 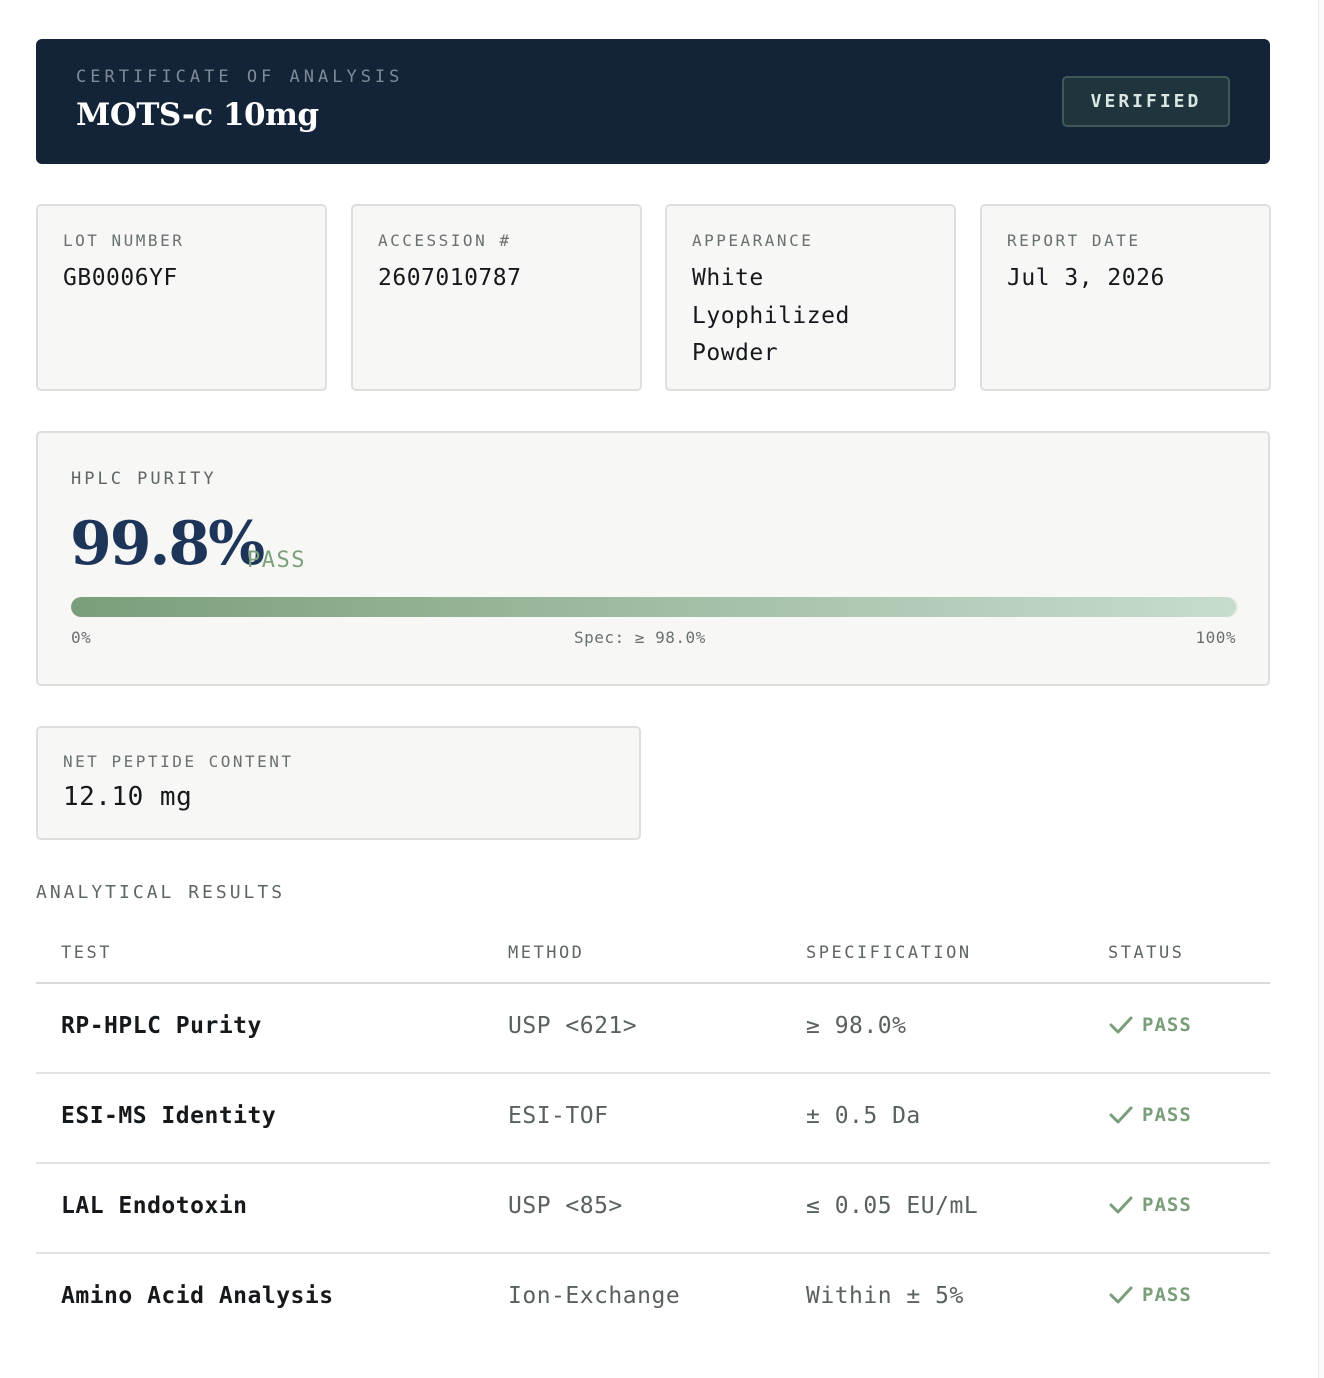 I want to click on lot-number-card: LOT NUMBER GB0006YF, so click(x=181, y=297).